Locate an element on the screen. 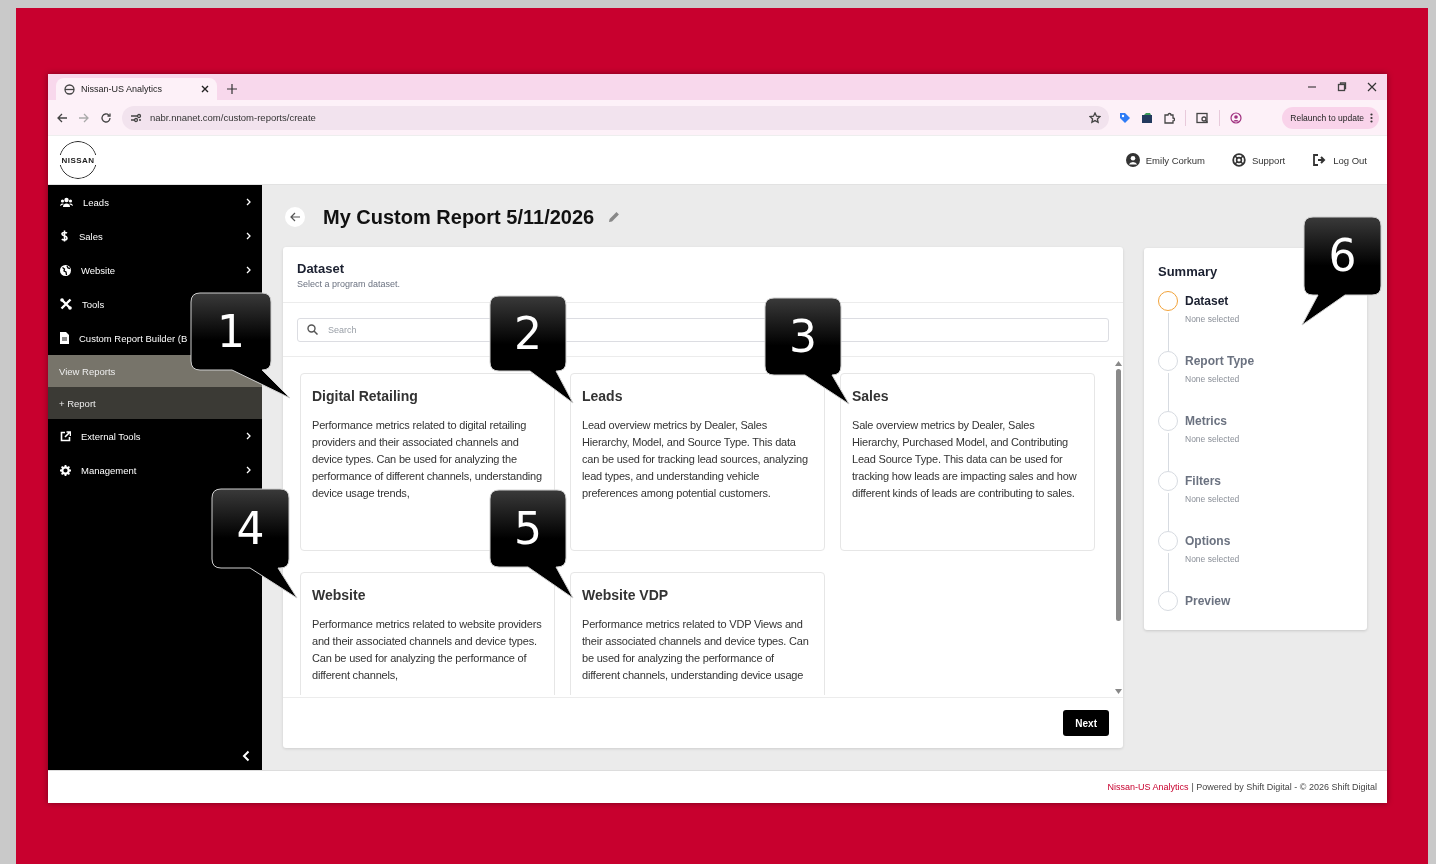 The image size is (1436, 864). step-label: Report Type is located at coordinates (1220, 361).